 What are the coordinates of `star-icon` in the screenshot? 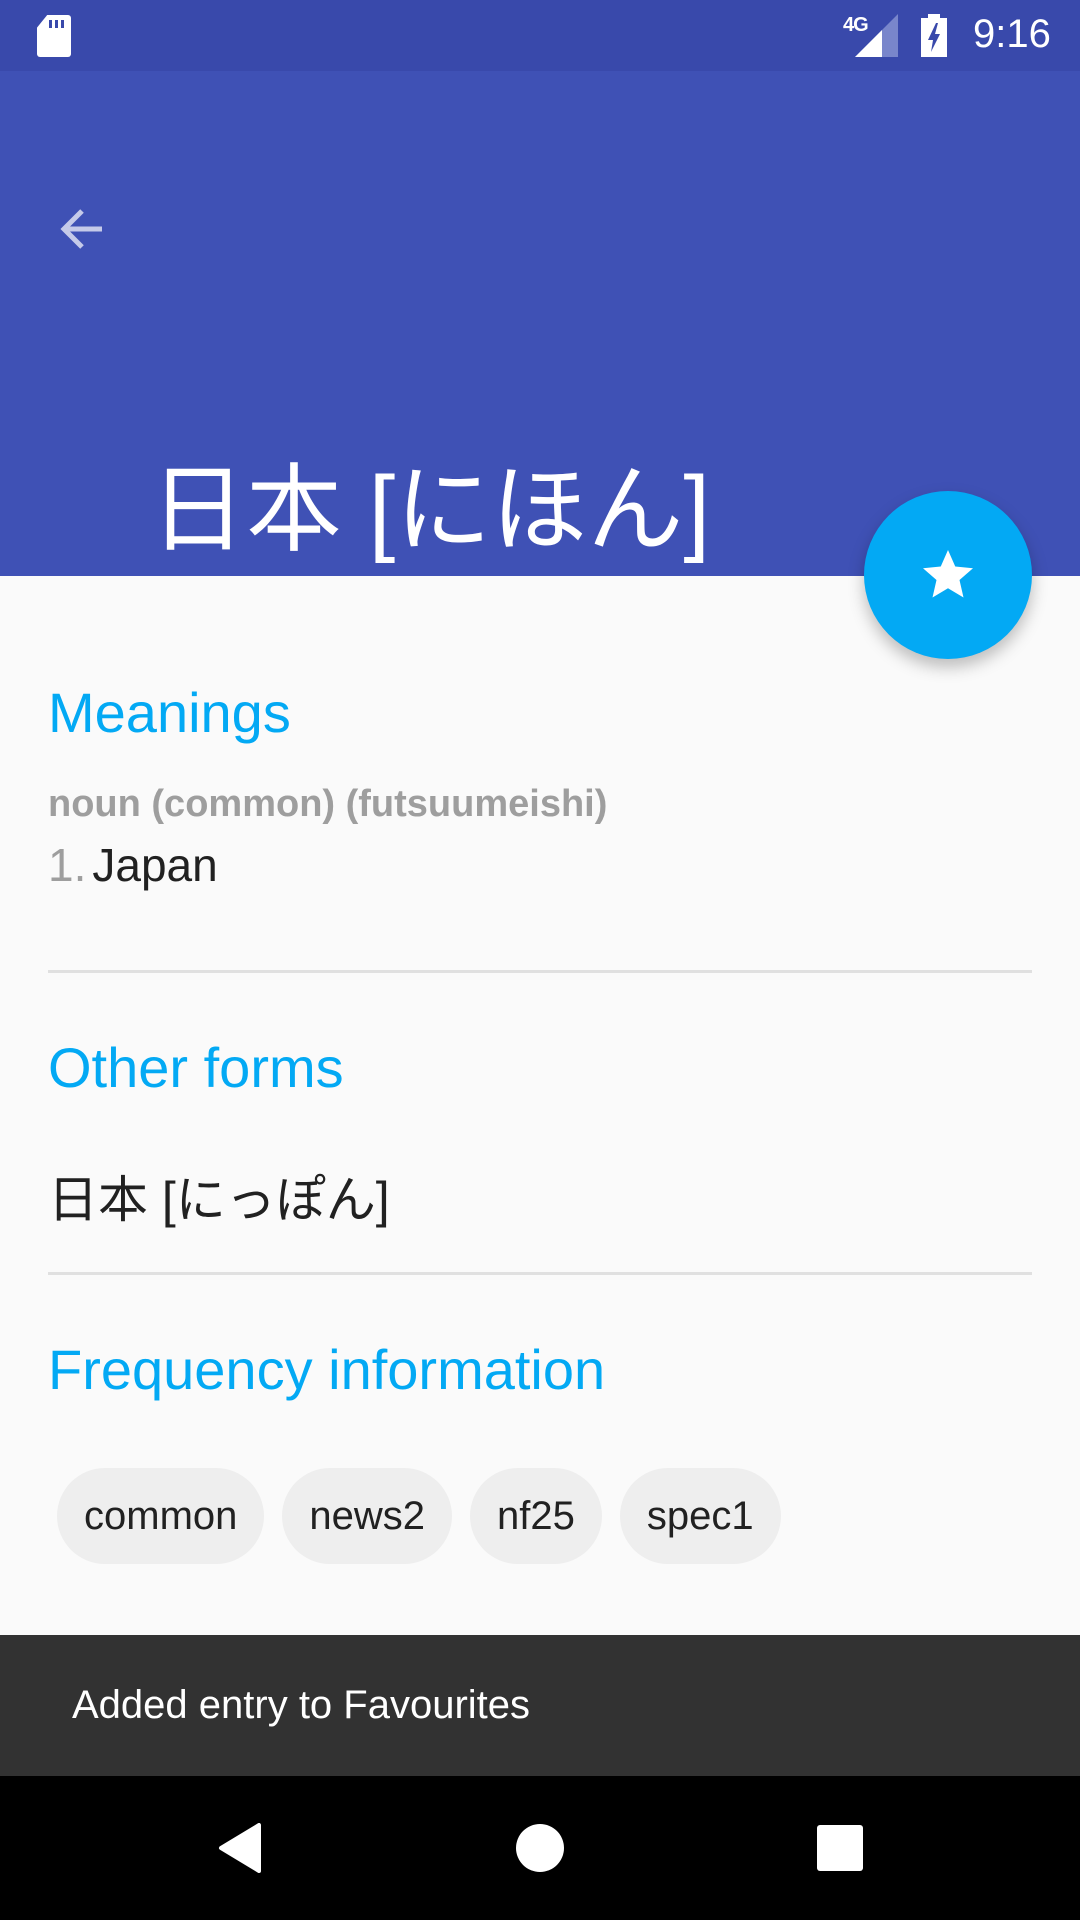 It's located at (948, 574).